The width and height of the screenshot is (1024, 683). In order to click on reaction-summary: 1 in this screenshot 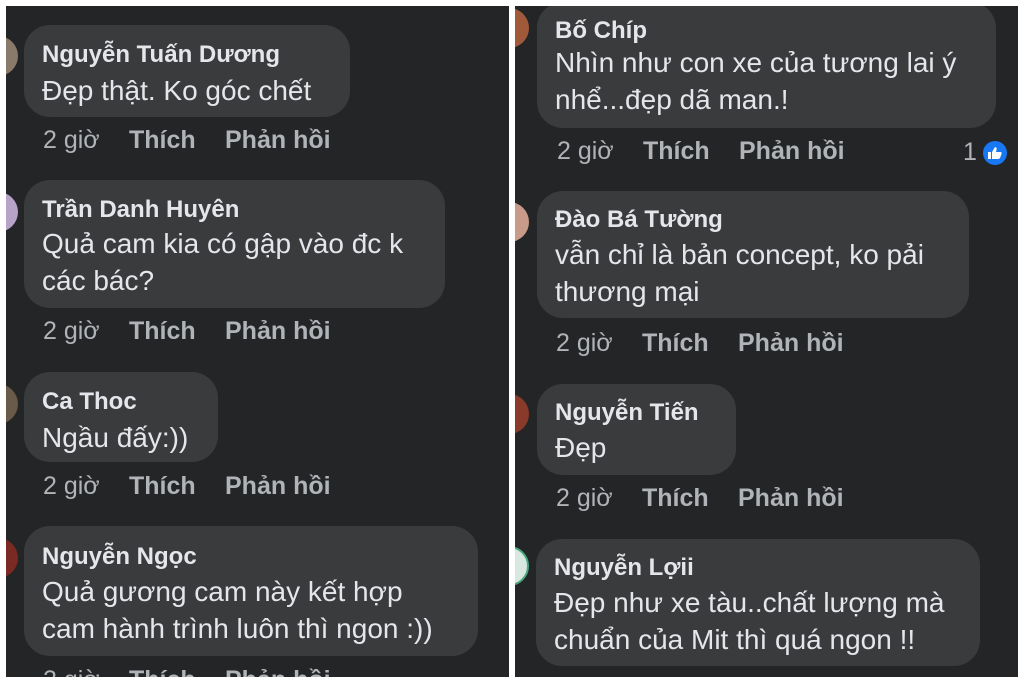, I will do `click(970, 152)`.